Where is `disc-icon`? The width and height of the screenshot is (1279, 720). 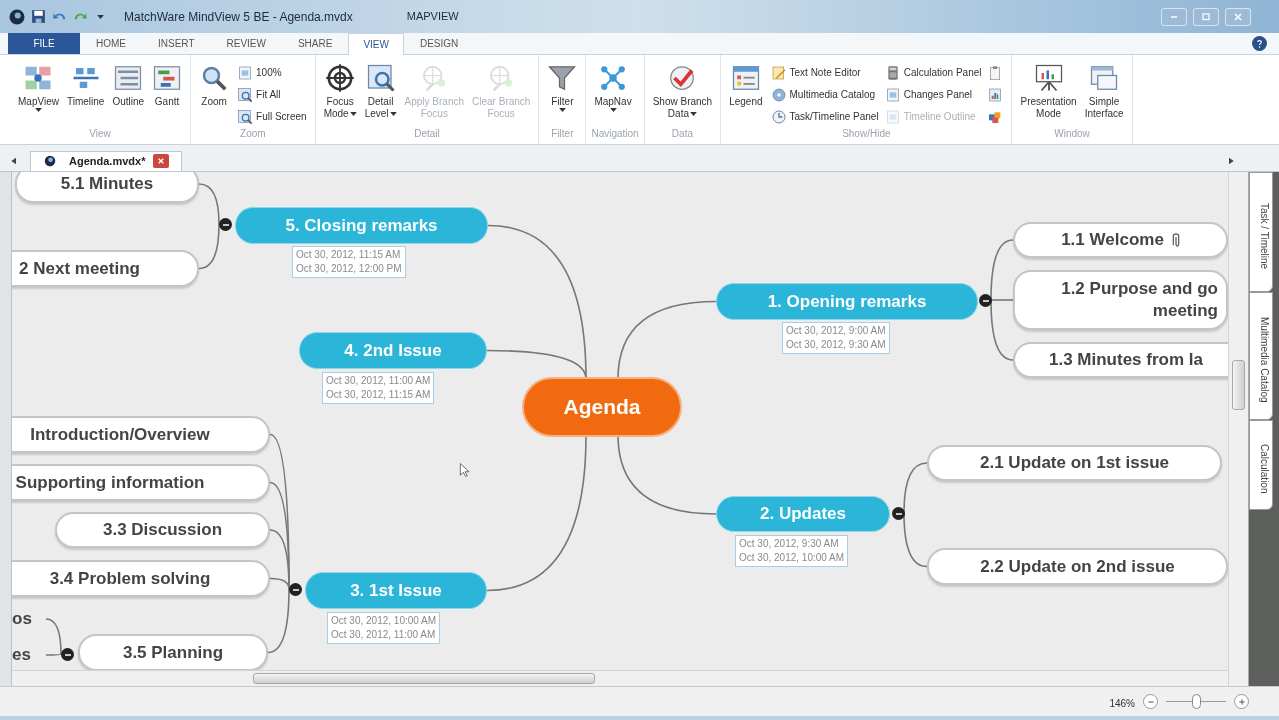
disc-icon is located at coordinates (778, 94).